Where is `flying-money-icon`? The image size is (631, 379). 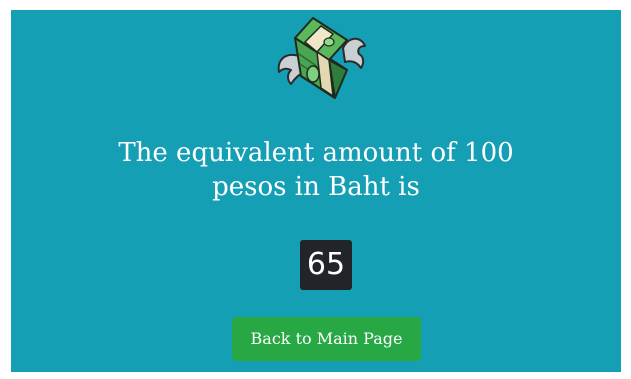
flying-money-icon is located at coordinates (322, 60).